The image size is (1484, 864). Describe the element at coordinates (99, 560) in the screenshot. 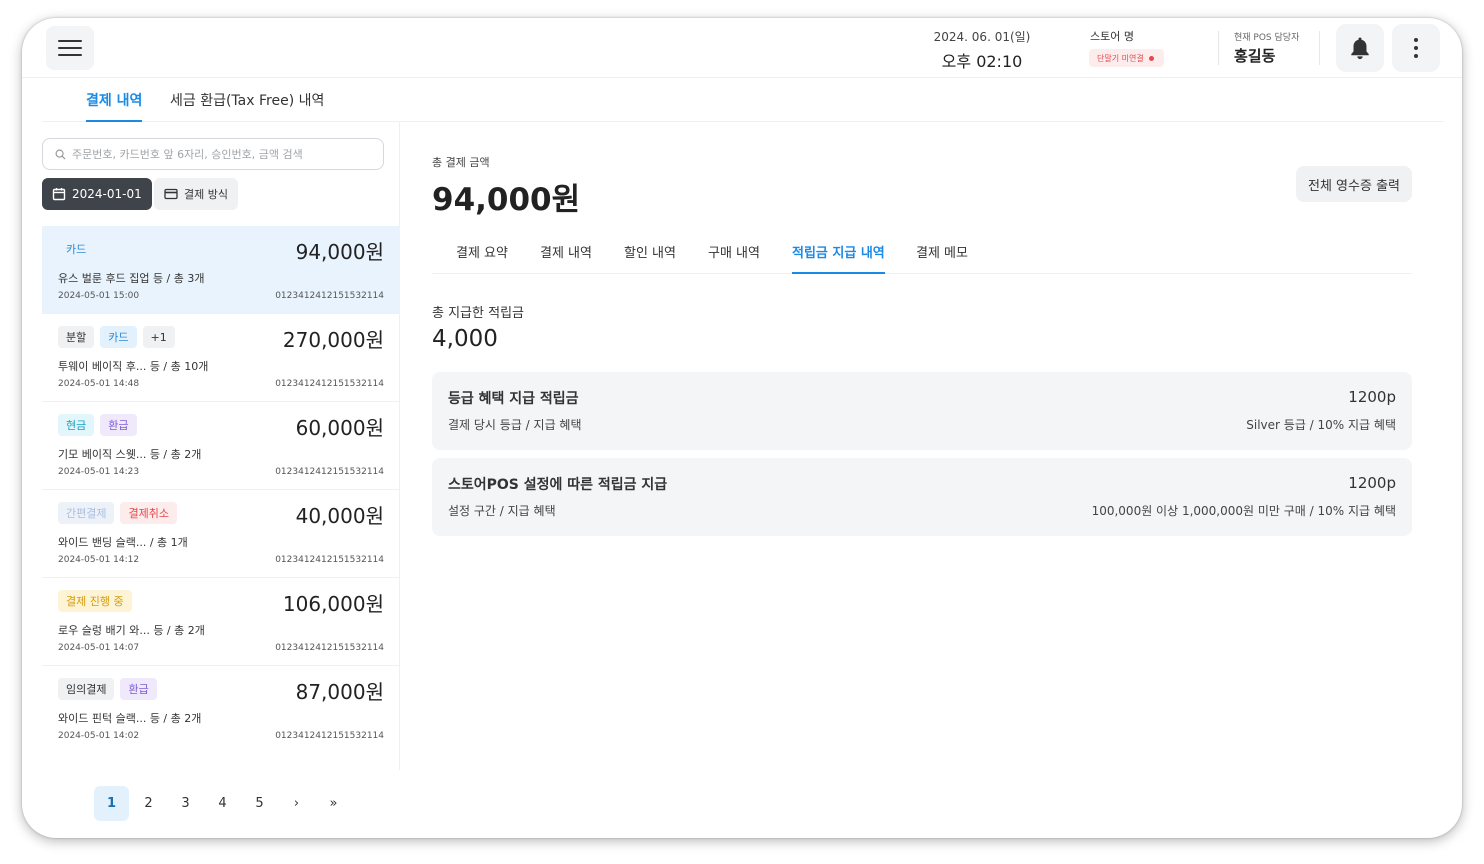

I see `transaction-time: 2024-05-01 14:12` at that location.